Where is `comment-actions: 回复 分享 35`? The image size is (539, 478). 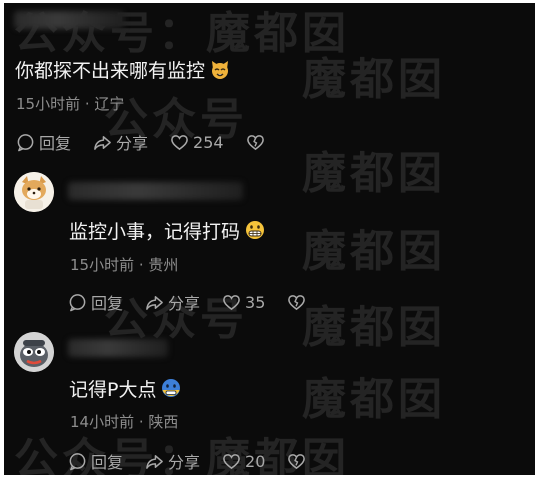
comment-actions: 回复 分享 35 is located at coordinates (200, 302).